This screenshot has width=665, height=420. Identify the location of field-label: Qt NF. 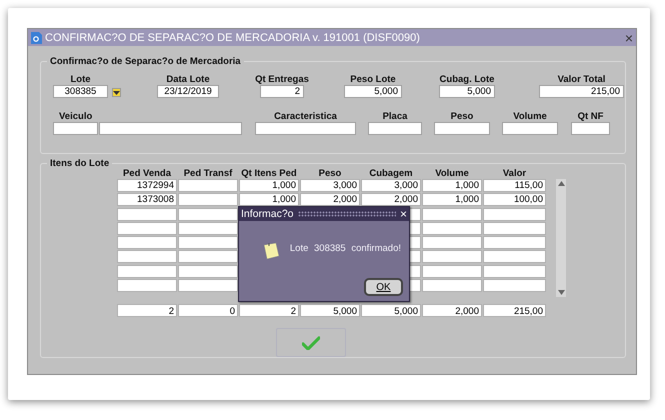
(591, 117).